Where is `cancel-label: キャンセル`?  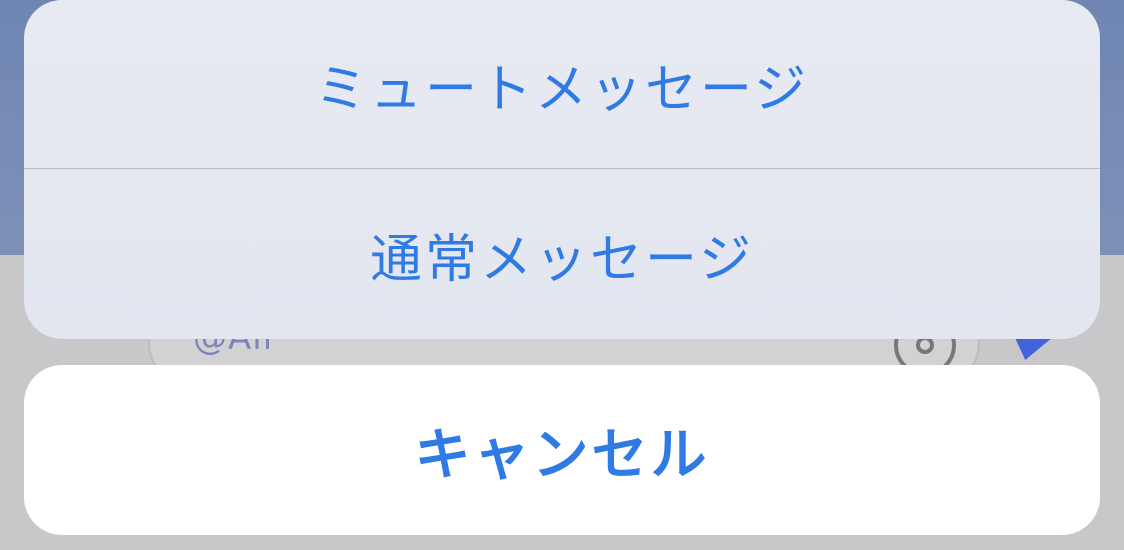 cancel-label: キャンセル is located at coordinates (562, 455).